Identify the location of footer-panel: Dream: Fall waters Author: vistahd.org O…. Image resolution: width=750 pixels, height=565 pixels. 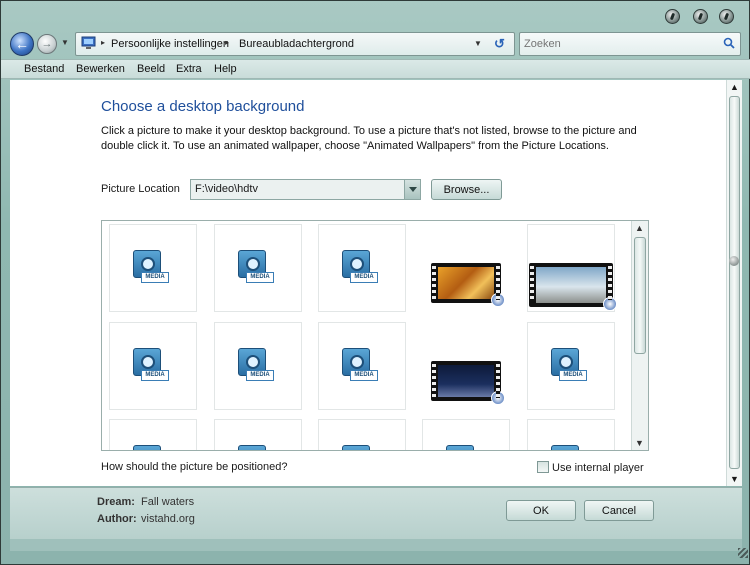
(376, 513).